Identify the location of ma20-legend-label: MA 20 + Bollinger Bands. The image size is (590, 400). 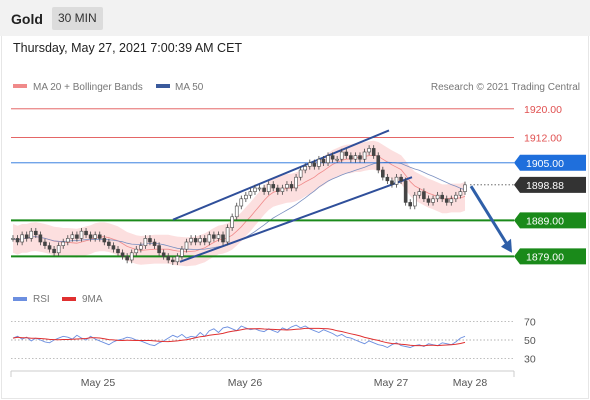
(88, 87).